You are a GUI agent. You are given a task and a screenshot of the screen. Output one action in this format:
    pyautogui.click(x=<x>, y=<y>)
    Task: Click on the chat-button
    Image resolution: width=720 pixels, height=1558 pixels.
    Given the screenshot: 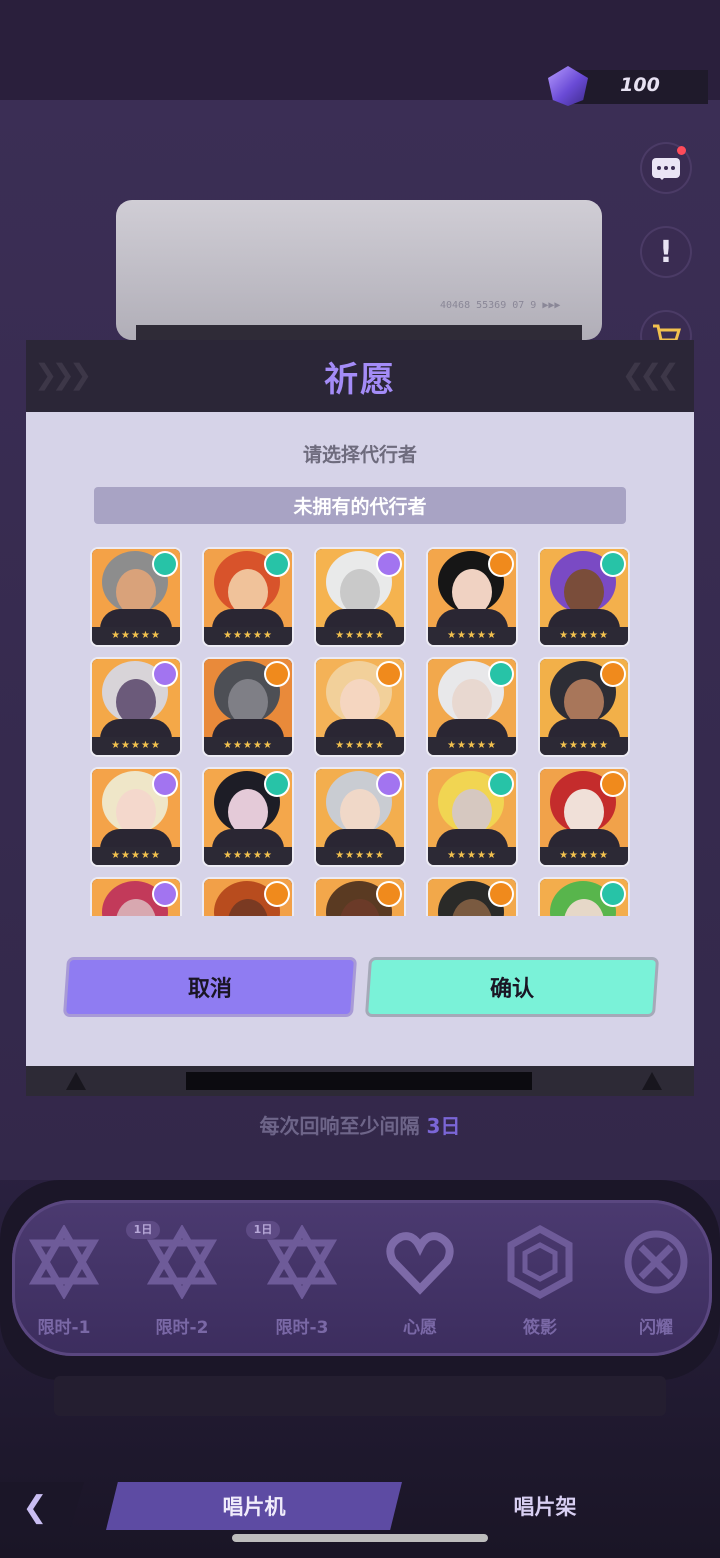 What is the action you would take?
    pyautogui.click(x=666, y=168)
    